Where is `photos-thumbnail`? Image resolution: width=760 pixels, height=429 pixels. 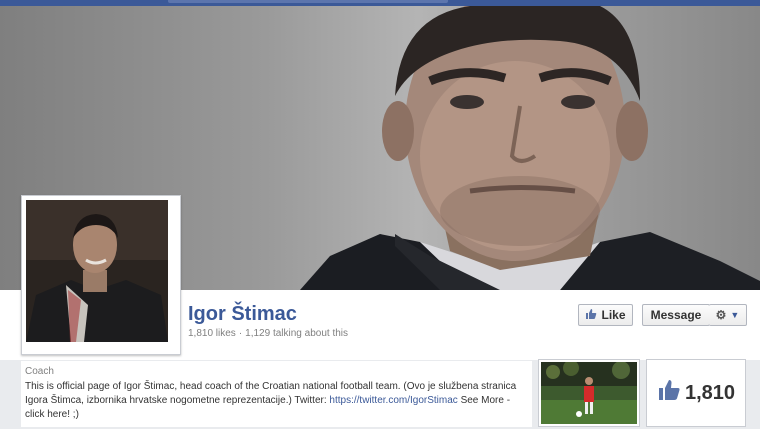
photos-thumbnail is located at coordinates (589, 393).